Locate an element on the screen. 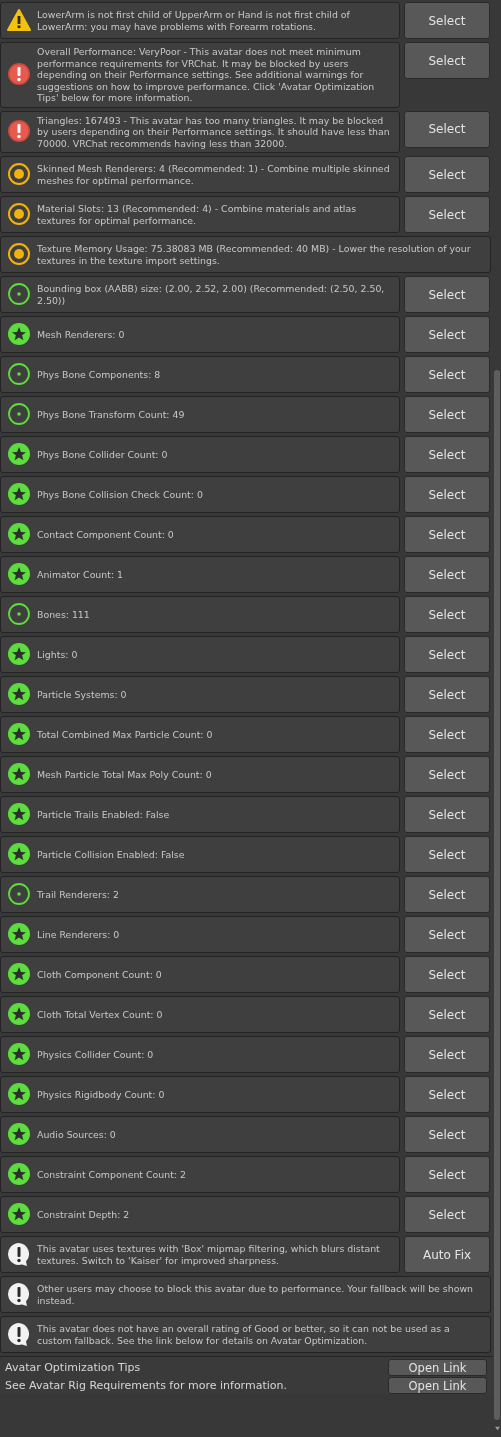 The width and height of the screenshot is (501, 1437). message-text: Total Combined Max Particle Count: 0 is located at coordinates (125, 734).